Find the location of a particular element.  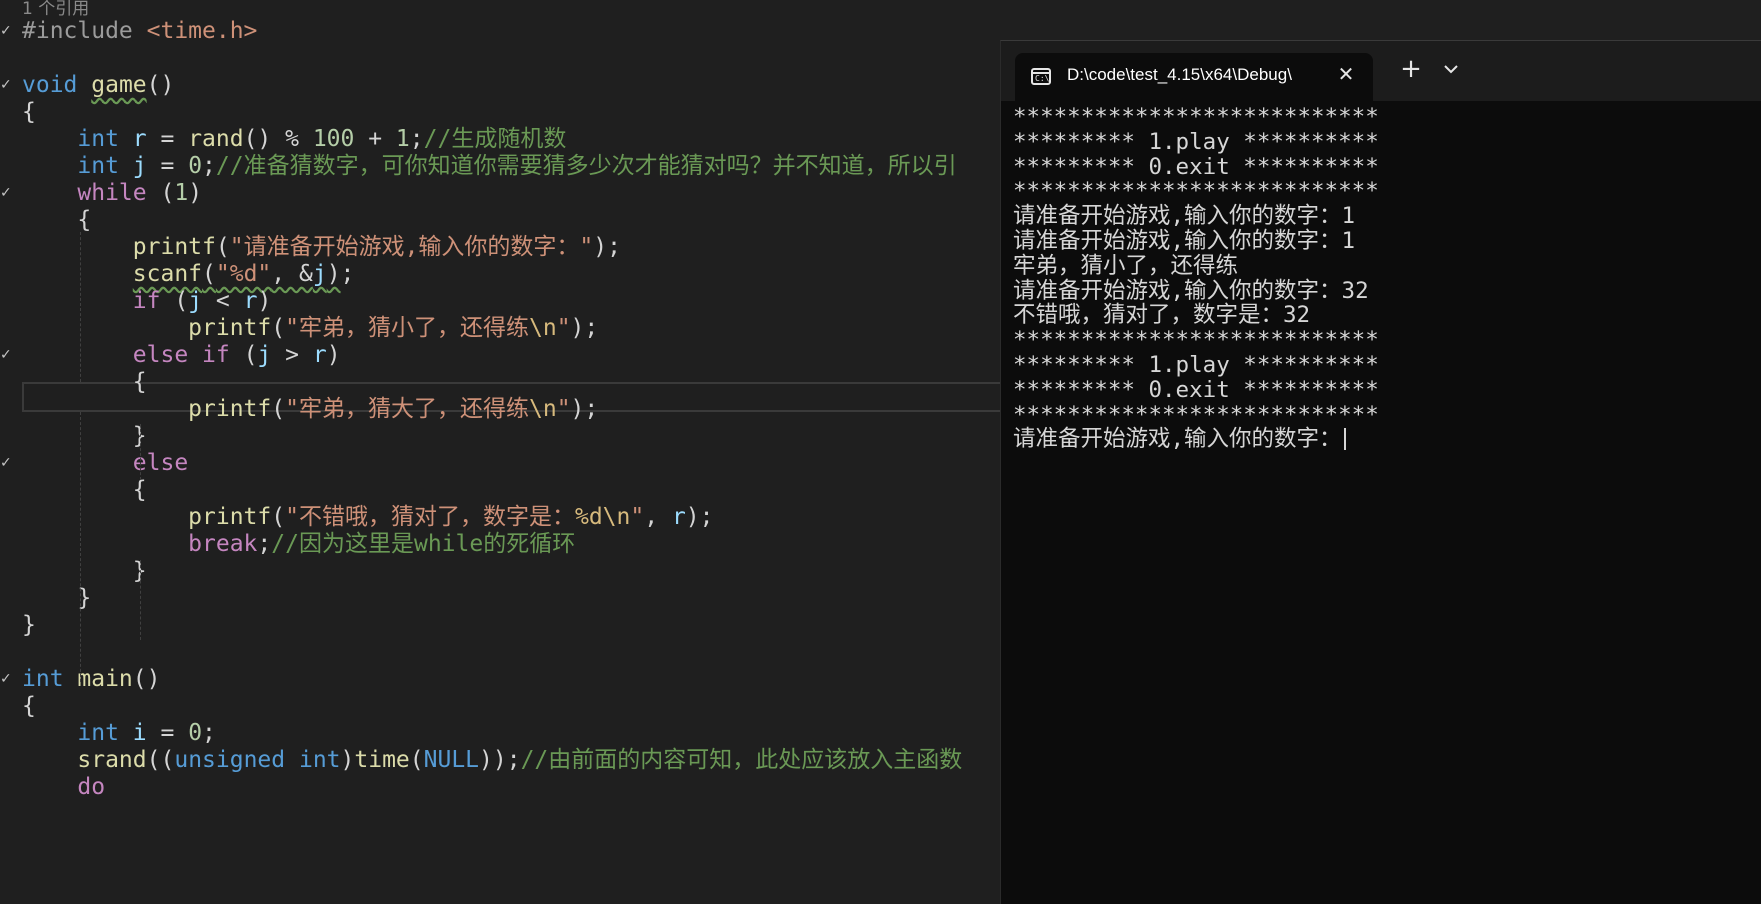

terminal-line-text: 不错哦，猜对了，数字是：32 is located at coordinates (1162, 315).